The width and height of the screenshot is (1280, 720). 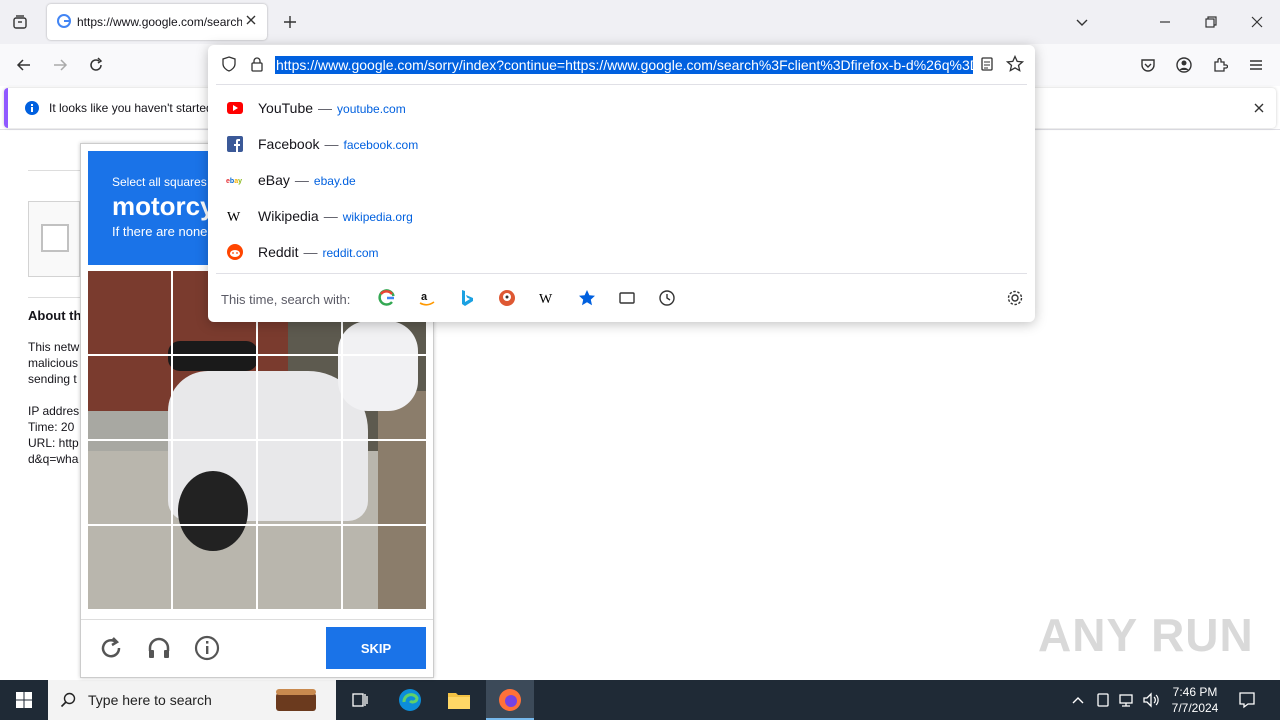 I want to click on reader-view-icon, so click(x=987, y=64).